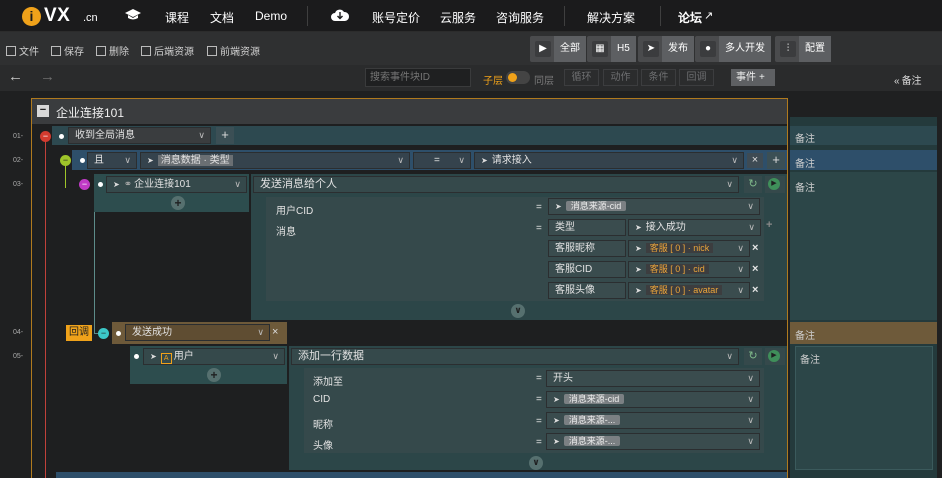 The height and width of the screenshot is (478, 942). Describe the element at coordinates (587, 290) in the screenshot. I see `kv-avatar-key: 客服头像` at that location.